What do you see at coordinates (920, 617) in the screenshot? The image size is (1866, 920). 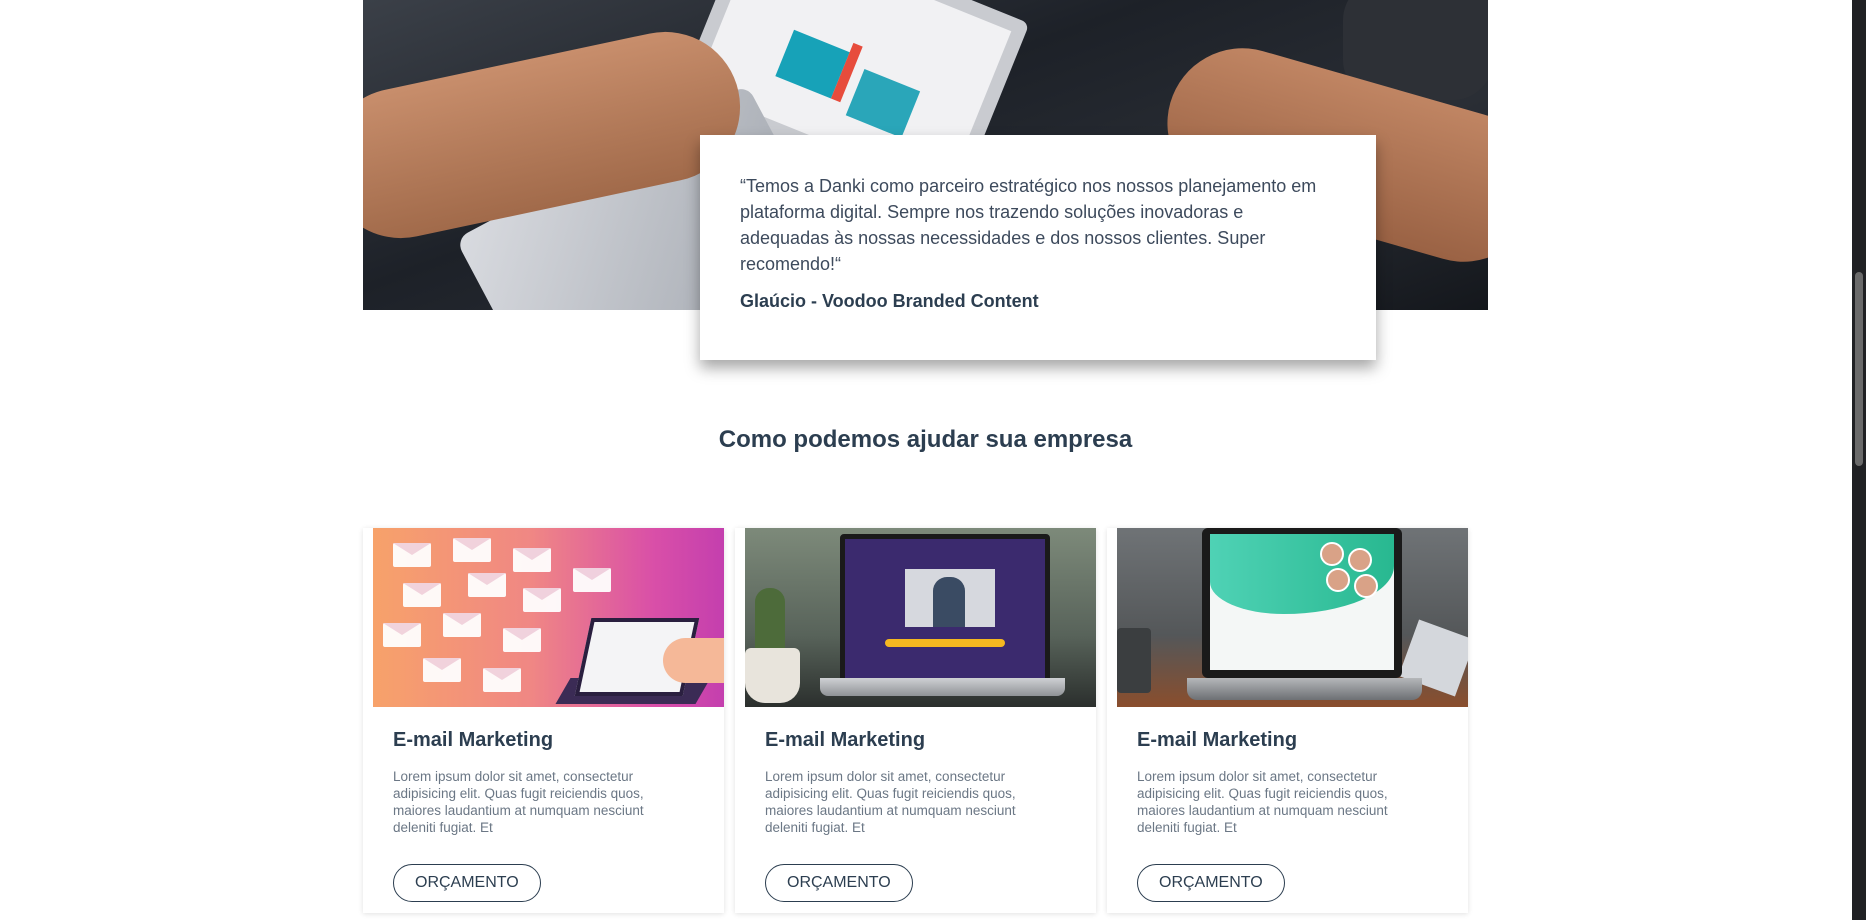 I see `video-course-laptop-image` at bounding box center [920, 617].